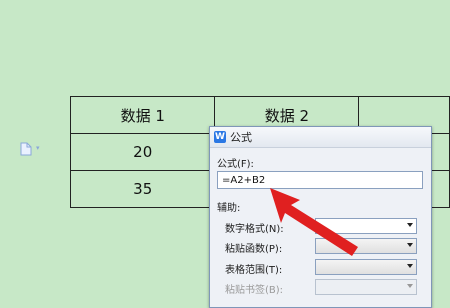  I want to click on wps-writer-icon: W, so click(220, 137).